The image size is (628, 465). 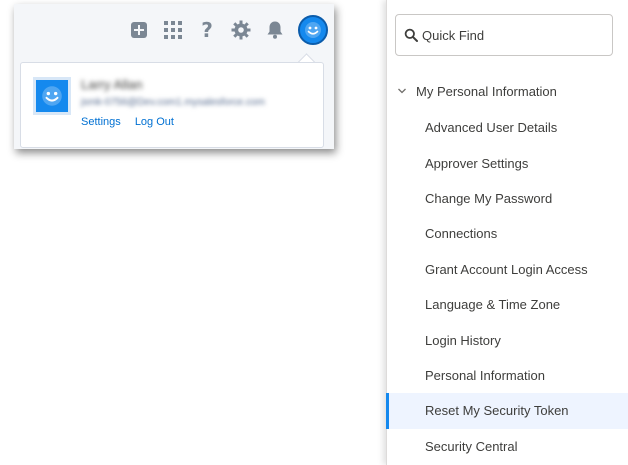 I want to click on nav-item-personal-information: Personal Information, so click(x=507, y=375).